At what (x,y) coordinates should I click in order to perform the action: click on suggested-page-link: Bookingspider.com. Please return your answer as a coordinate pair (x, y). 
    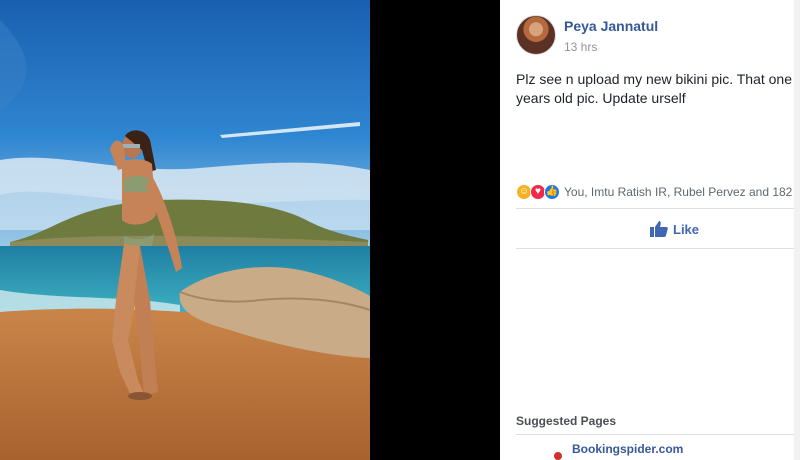
    Looking at the image, I should click on (627, 449).